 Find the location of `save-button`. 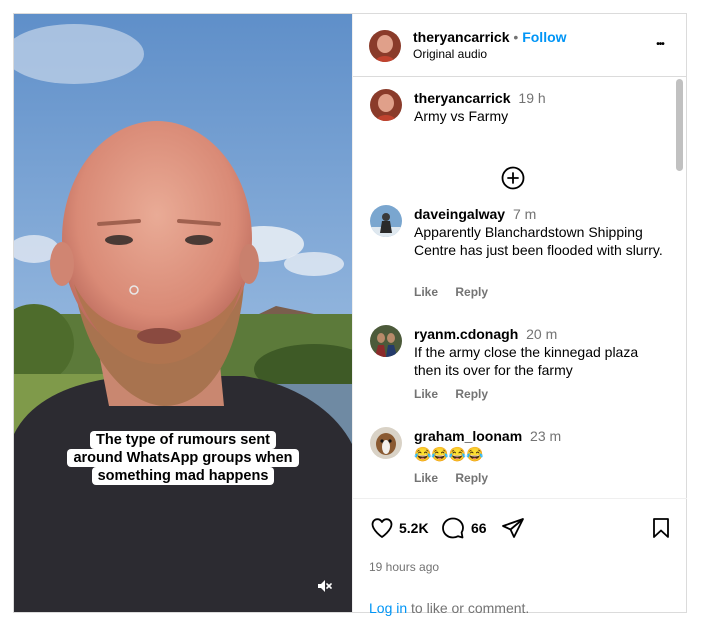

save-button is located at coordinates (661, 528).